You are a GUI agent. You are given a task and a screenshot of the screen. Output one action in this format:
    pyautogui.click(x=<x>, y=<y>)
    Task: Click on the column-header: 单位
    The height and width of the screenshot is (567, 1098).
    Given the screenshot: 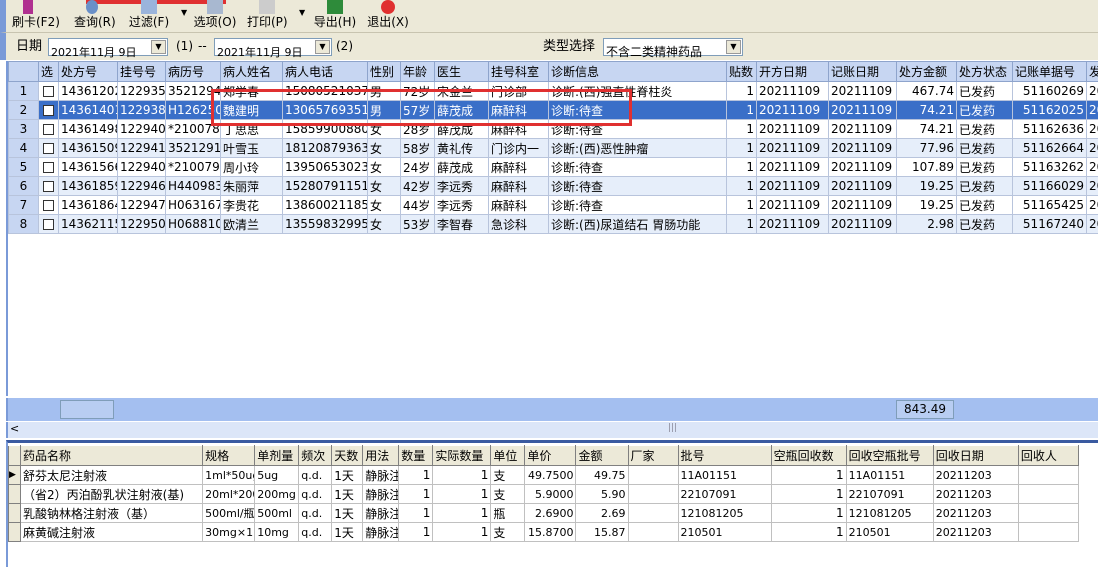 What is the action you would take?
    pyautogui.click(x=508, y=455)
    